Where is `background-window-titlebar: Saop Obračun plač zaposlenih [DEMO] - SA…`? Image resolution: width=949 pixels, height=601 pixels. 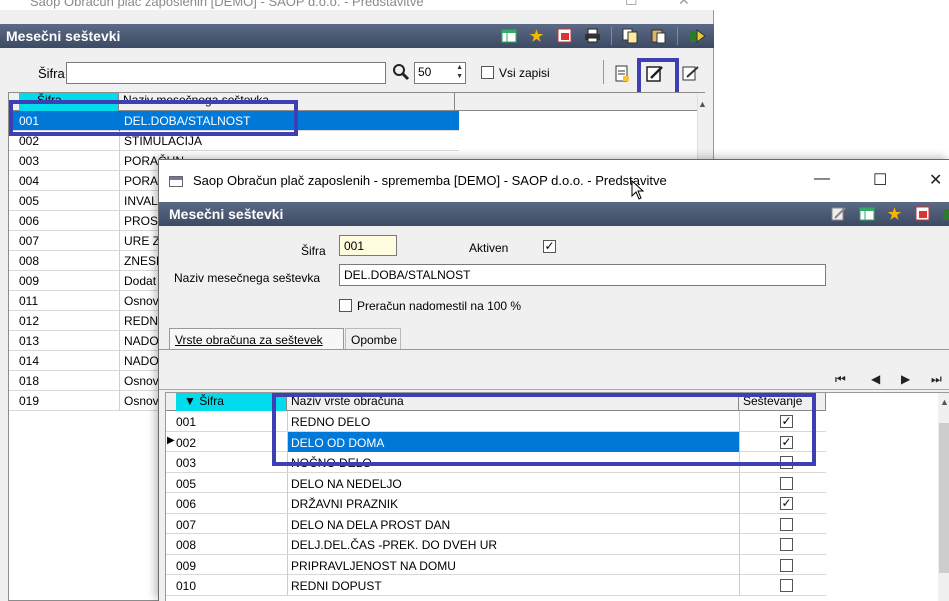
background-window-titlebar: Saop Obračun plač zaposlenih [DEMO] - SA… is located at coordinates (357, 5).